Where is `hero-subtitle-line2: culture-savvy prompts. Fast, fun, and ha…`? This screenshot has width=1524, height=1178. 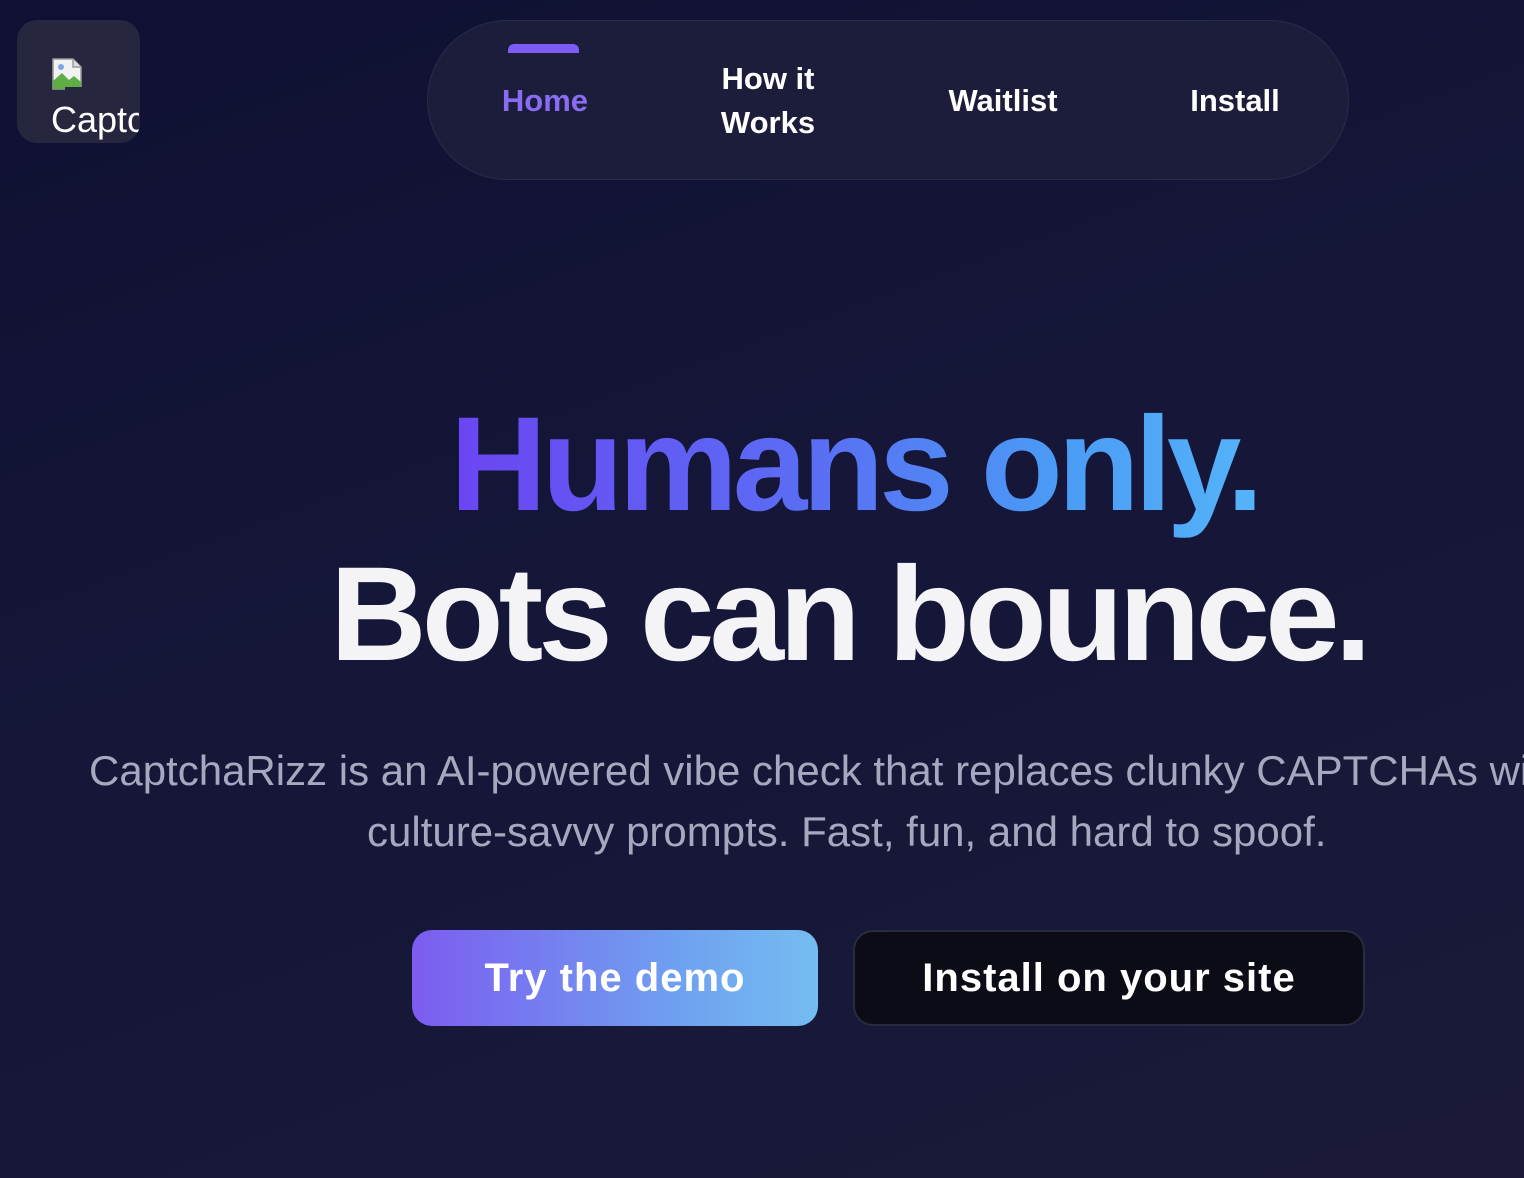
hero-subtitle-line2: culture-savvy prompts. Fast, fun, and ha… is located at coordinates (847, 831).